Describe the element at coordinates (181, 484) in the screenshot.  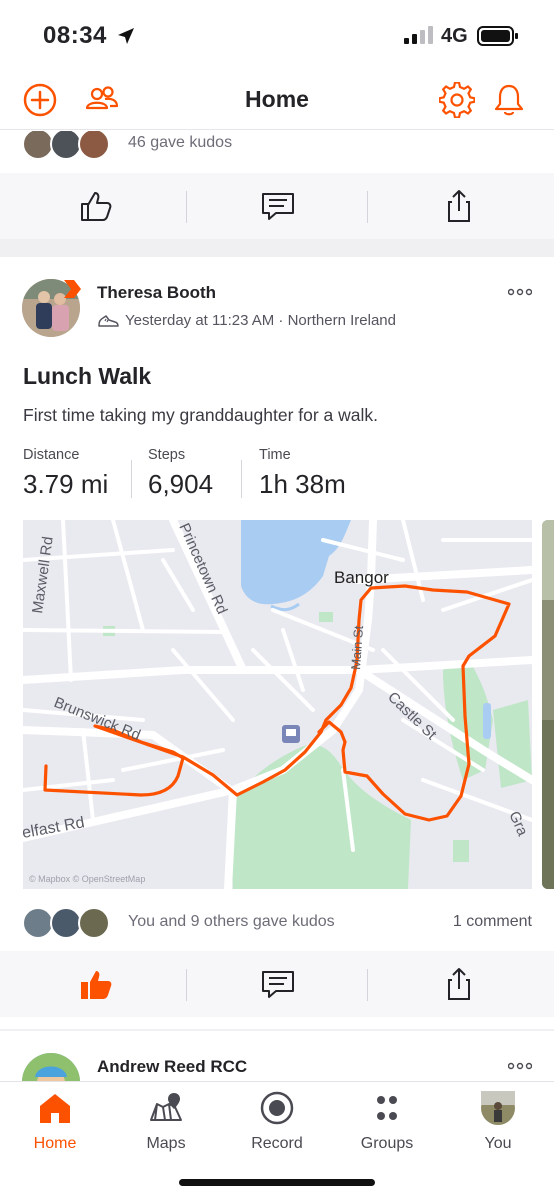
I see `stat-value: 6,904` at that location.